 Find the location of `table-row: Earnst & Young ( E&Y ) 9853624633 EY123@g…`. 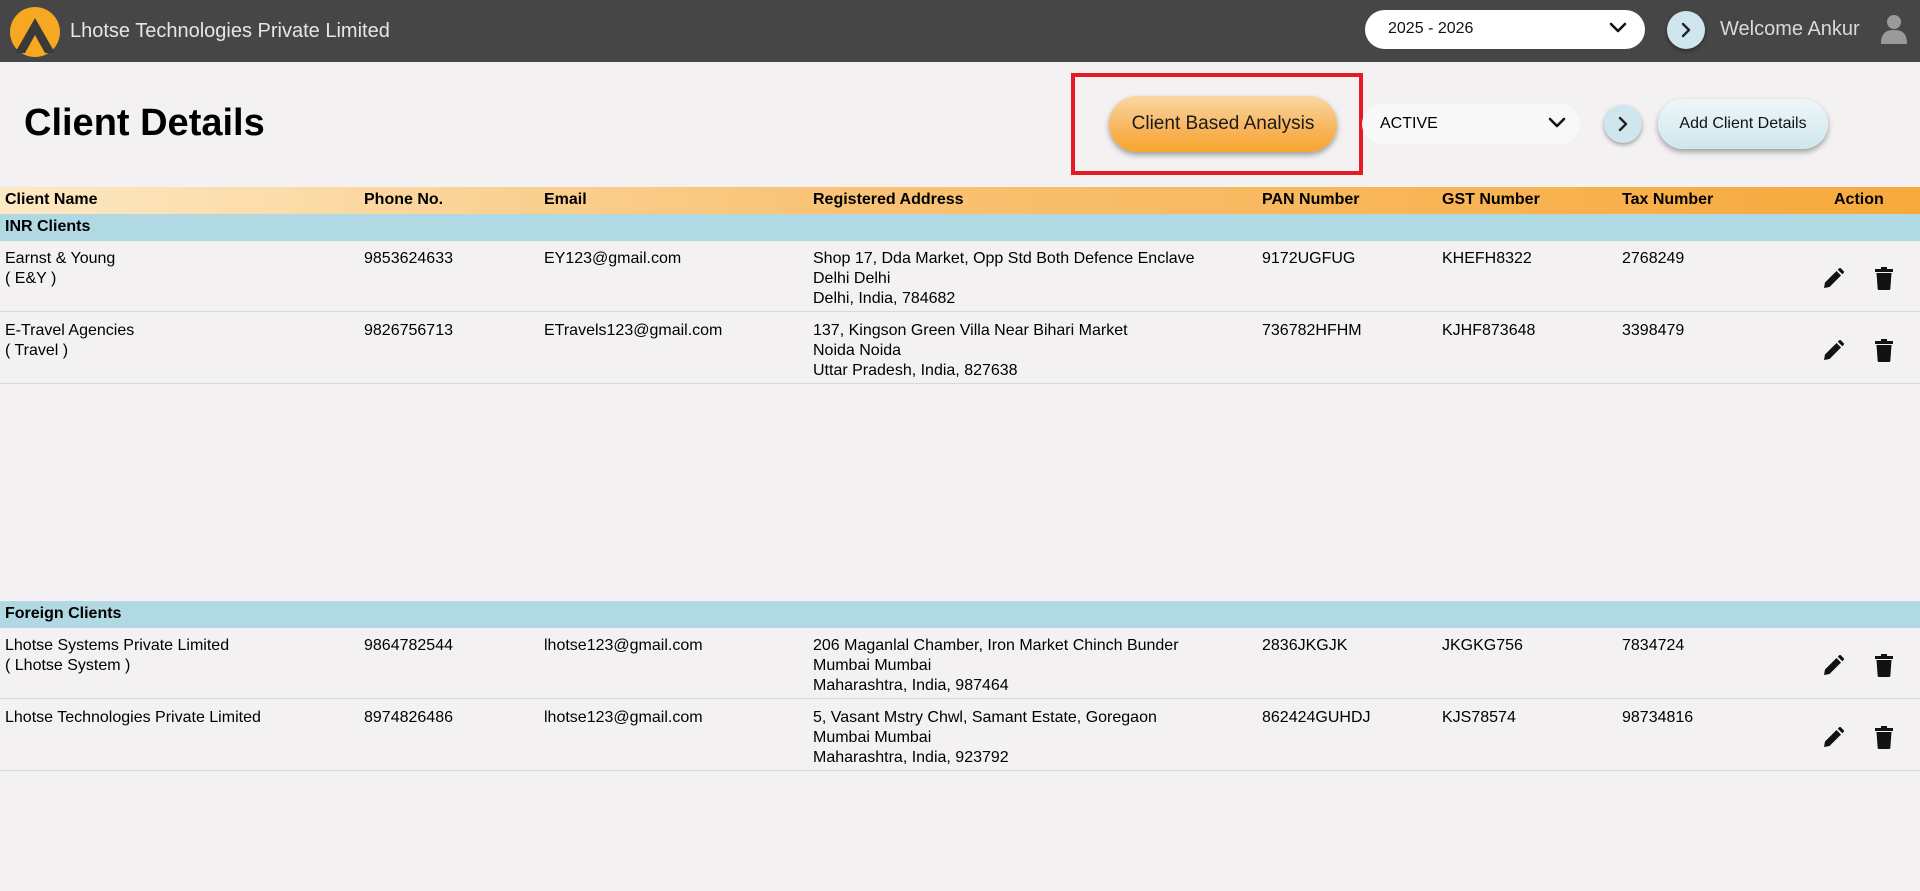

table-row: Earnst & Young ( E&Y ) 9853624633 EY123@g… is located at coordinates (960, 276).